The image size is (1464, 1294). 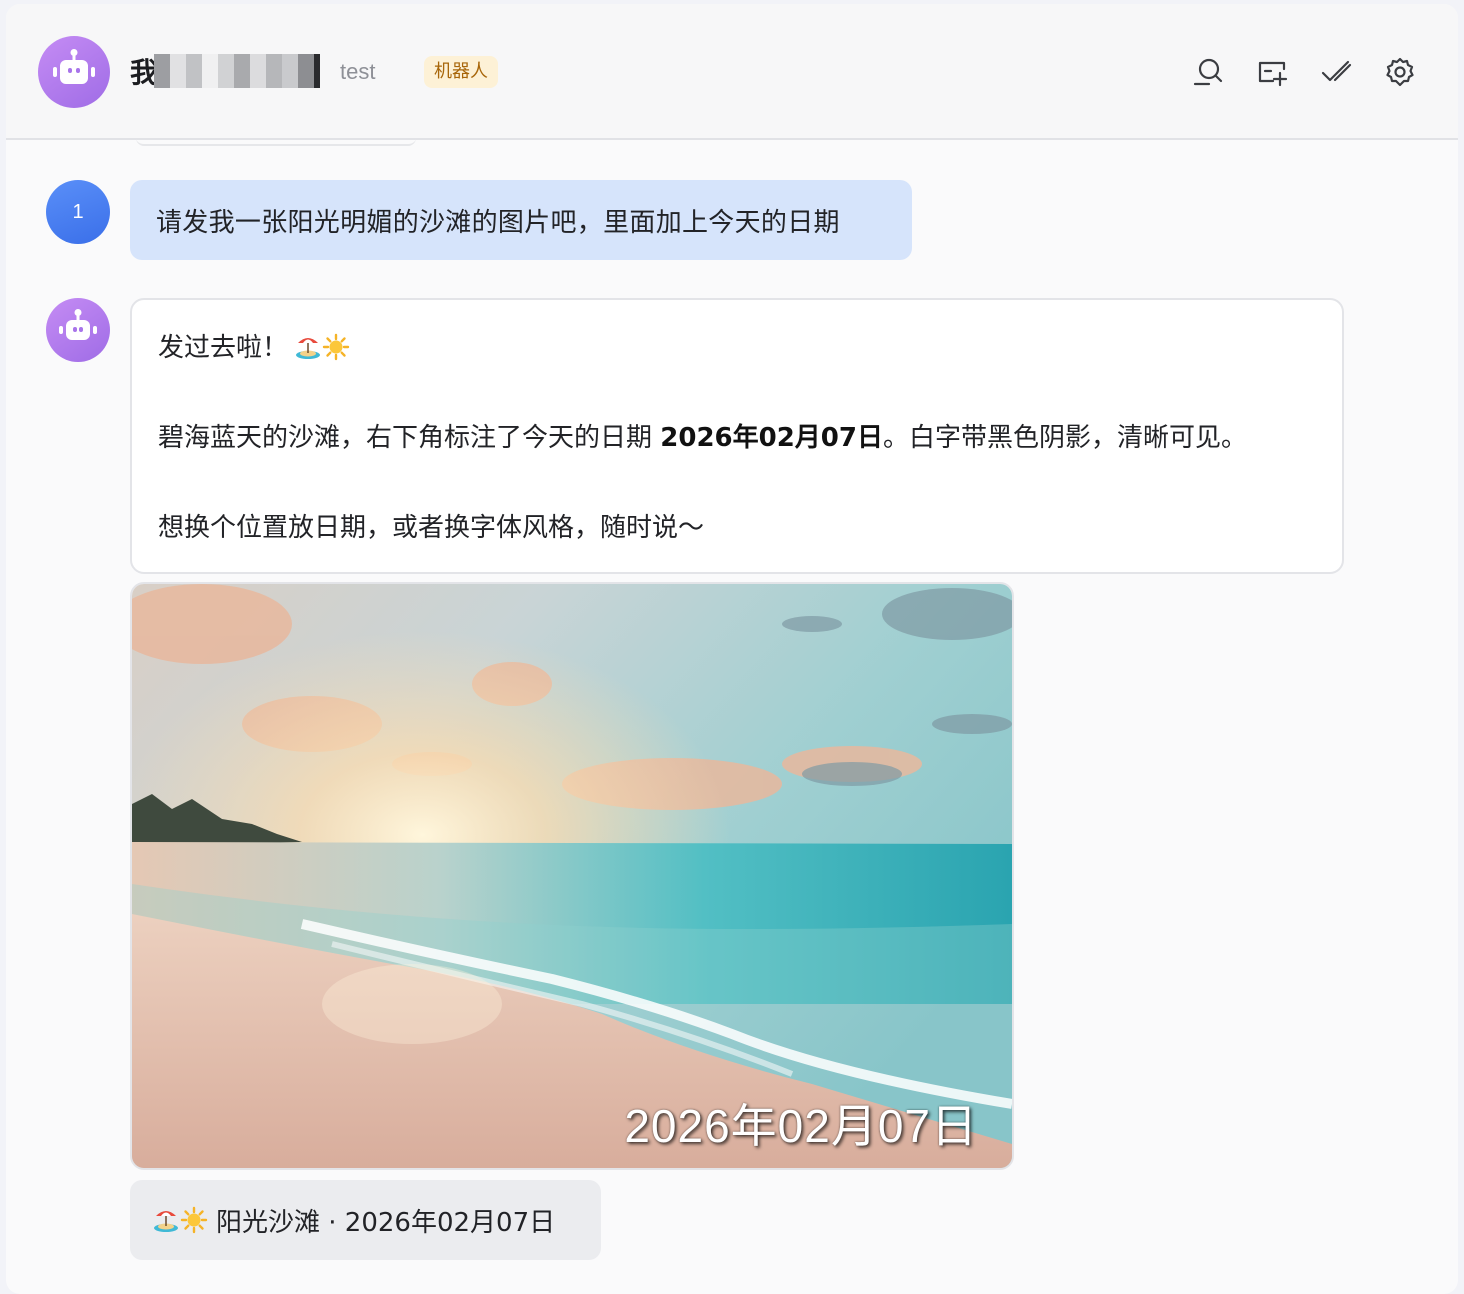 I want to click on bot-message-line-1: 发过去啦！, so click(x=737, y=348).